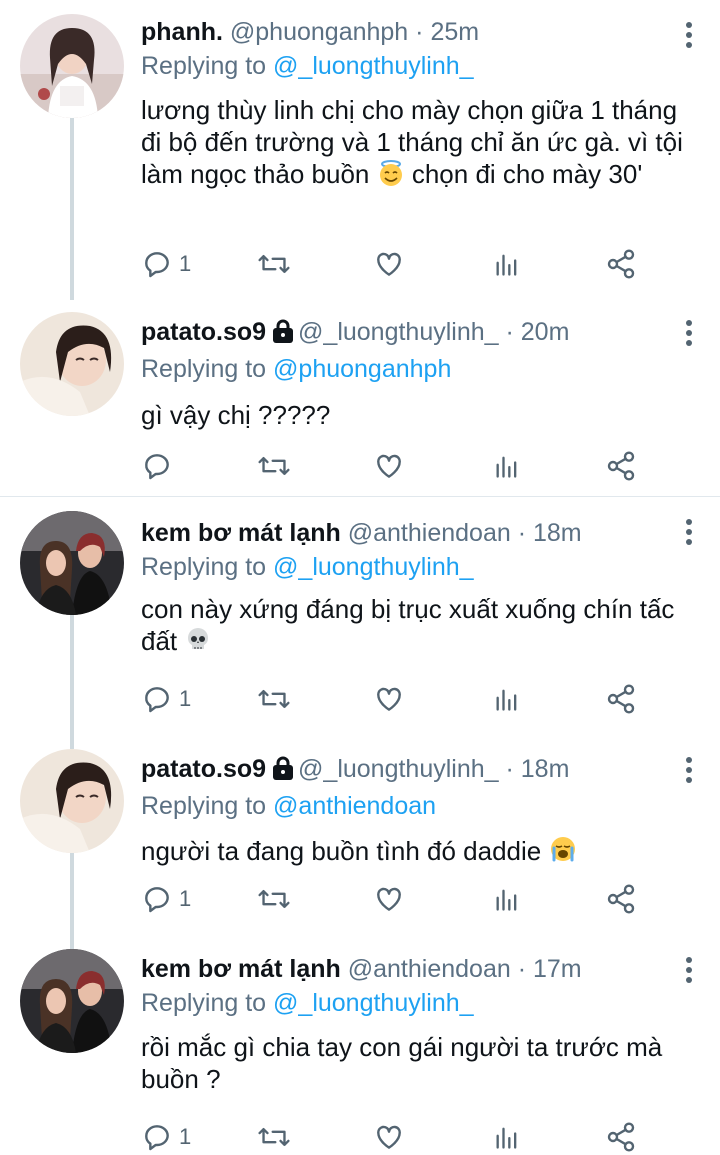 The height and width of the screenshot is (1155, 720). I want to click on mention-link: @anthiendoan, so click(354, 806).